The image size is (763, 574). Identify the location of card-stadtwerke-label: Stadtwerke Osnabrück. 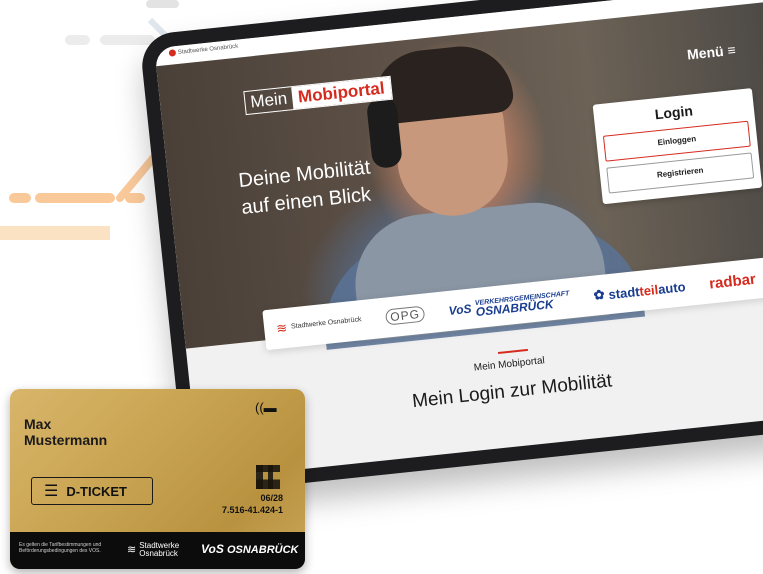
(159, 549).